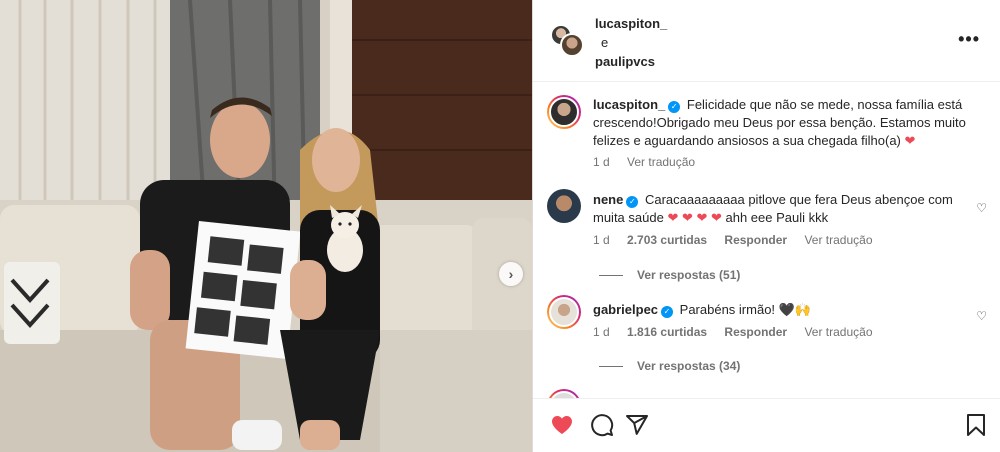 This screenshot has width=1000, height=452. I want to click on comment-username: gabrielpec, so click(625, 309).